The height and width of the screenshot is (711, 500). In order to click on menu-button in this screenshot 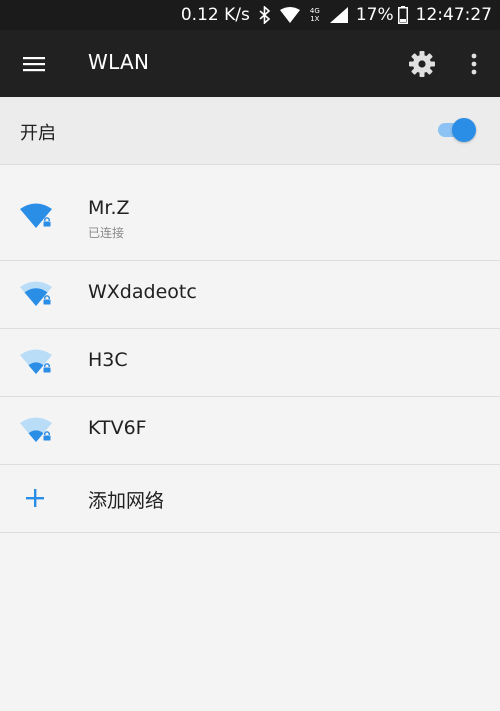, I will do `click(34, 64)`.